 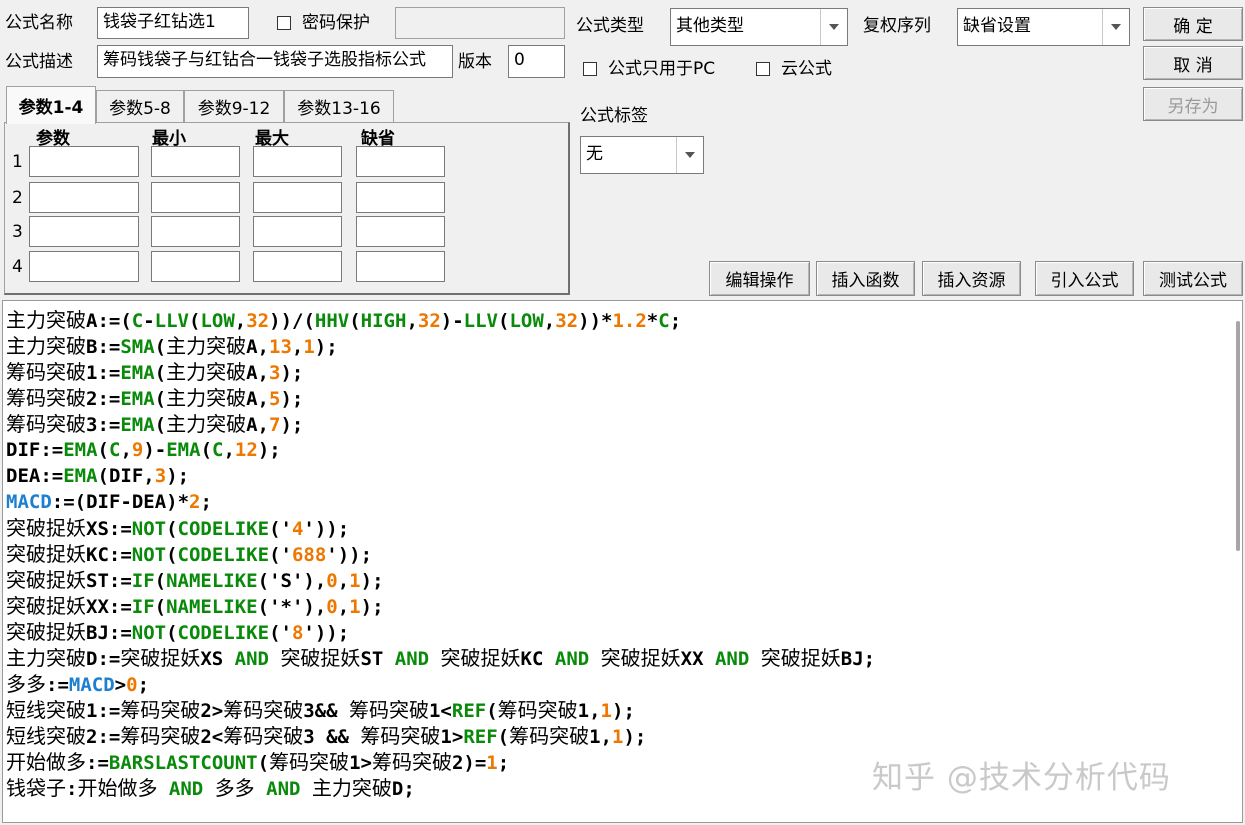 I want to click on code-token: 32, so click(x=258, y=321).